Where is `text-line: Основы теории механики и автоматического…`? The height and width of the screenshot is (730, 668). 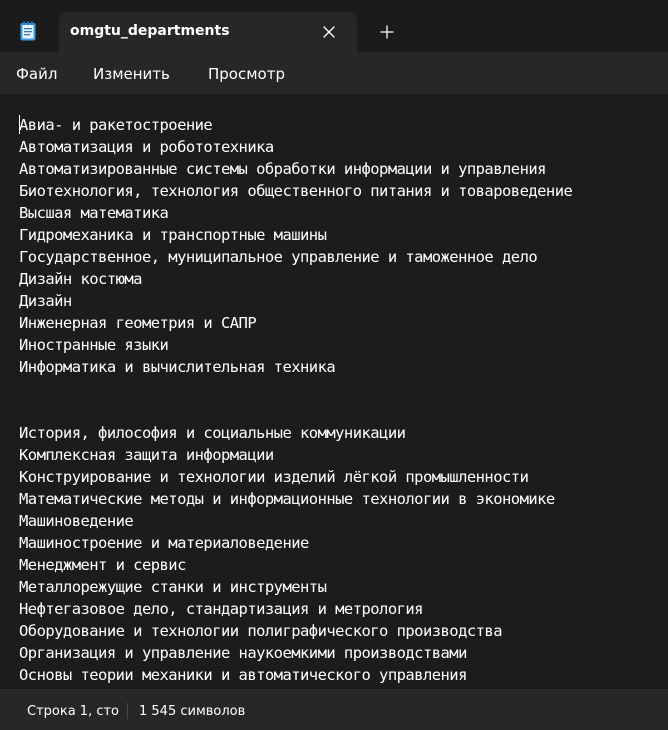
text-line: Основы теории механики и автоматического… is located at coordinates (243, 675).